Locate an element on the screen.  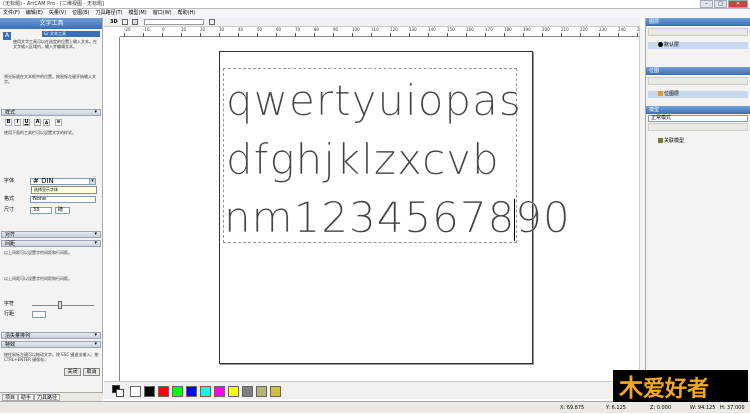
ruler-tick-label: 40 is located at coordinates (241, 29).